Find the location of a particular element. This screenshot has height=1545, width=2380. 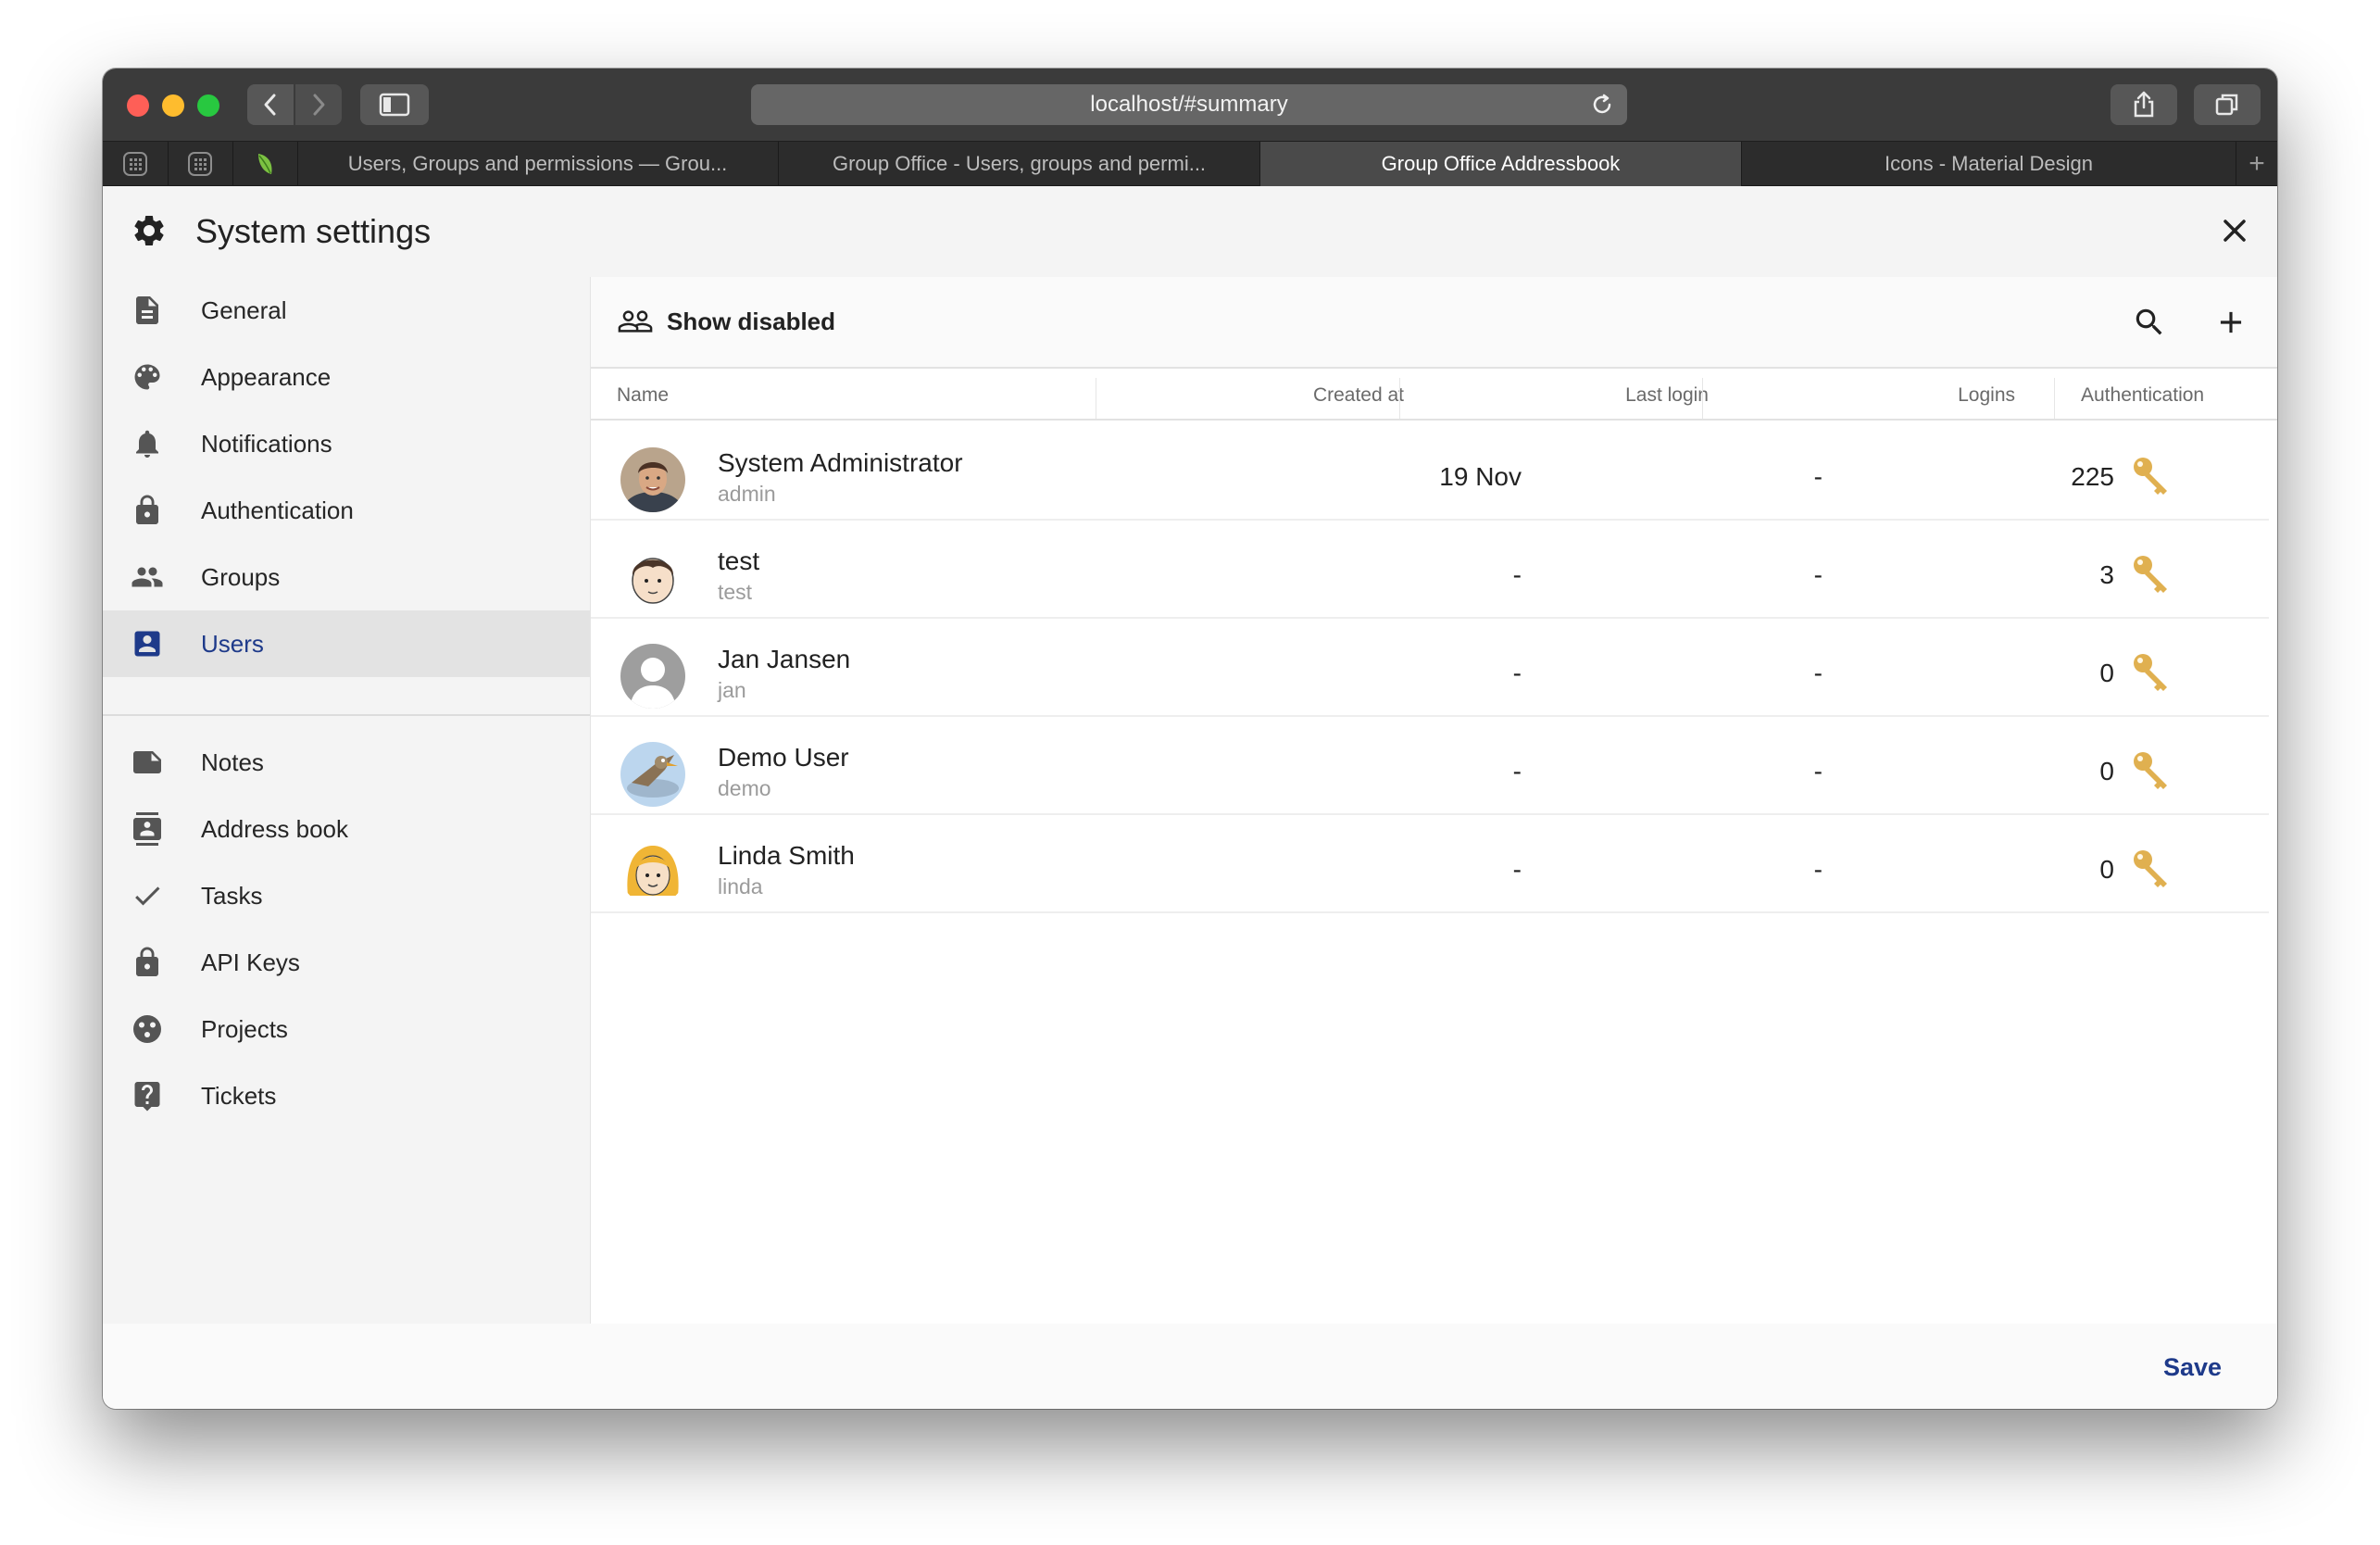

column-header-last-login: Last login is located at coordinates (1562, 394).